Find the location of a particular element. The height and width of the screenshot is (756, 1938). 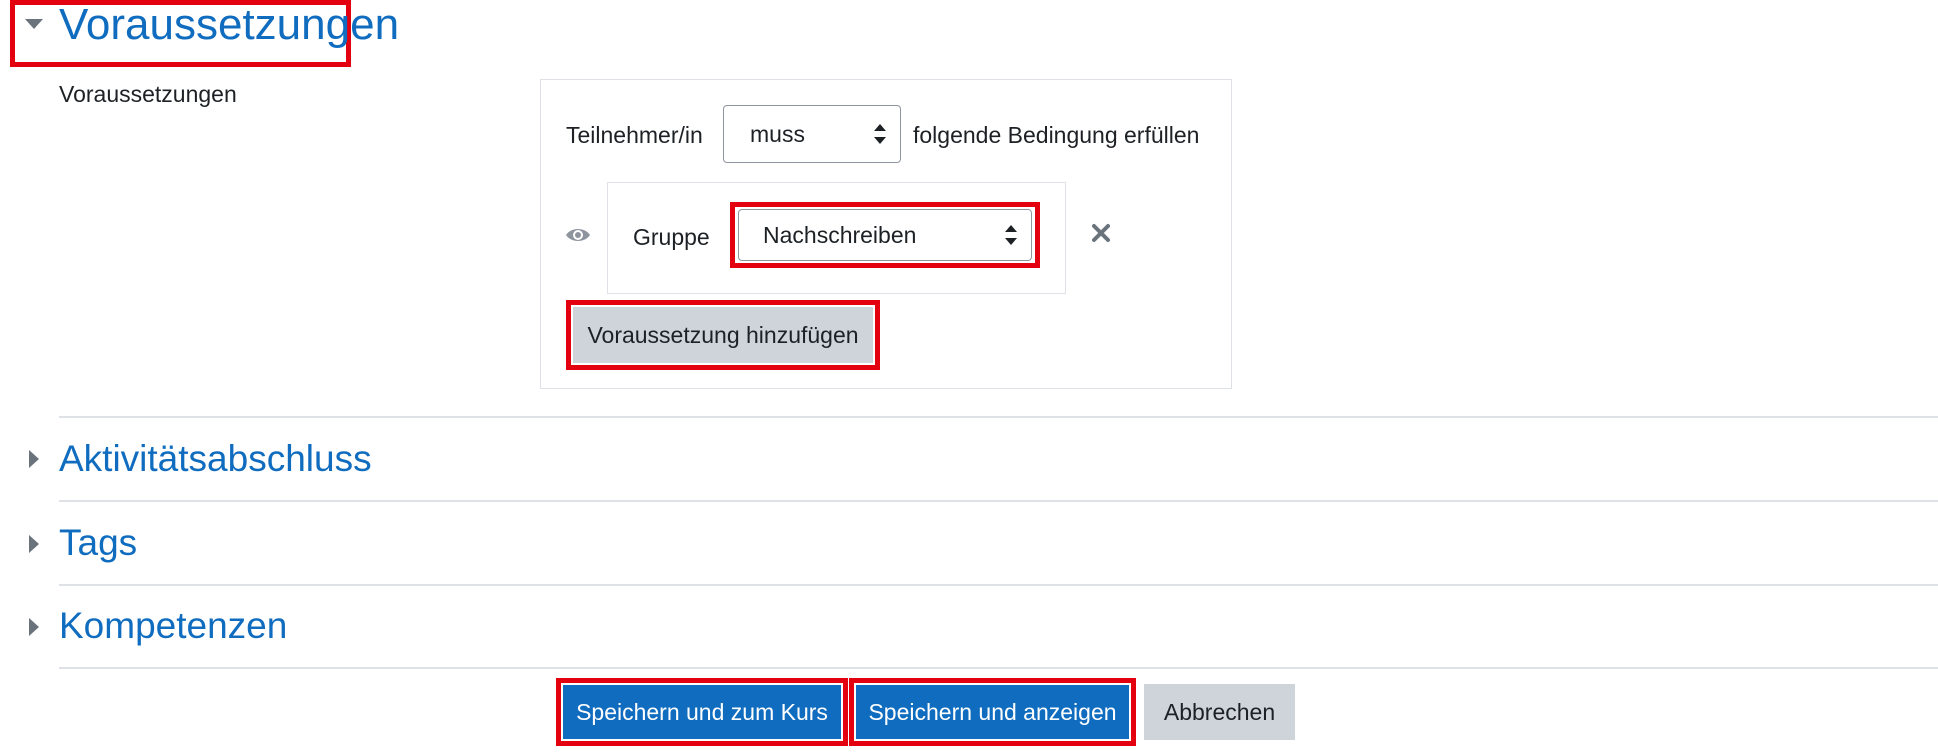

restriction-prefix: Teilnehmer/in is located at coordinates (634, 135).